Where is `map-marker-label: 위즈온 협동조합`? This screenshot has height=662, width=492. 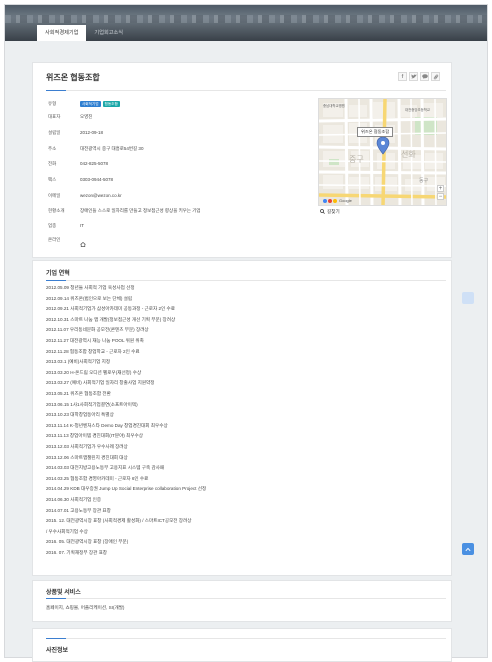
map-marker-label: 위즈온 협동조합 is located at coordinates (375, 132).